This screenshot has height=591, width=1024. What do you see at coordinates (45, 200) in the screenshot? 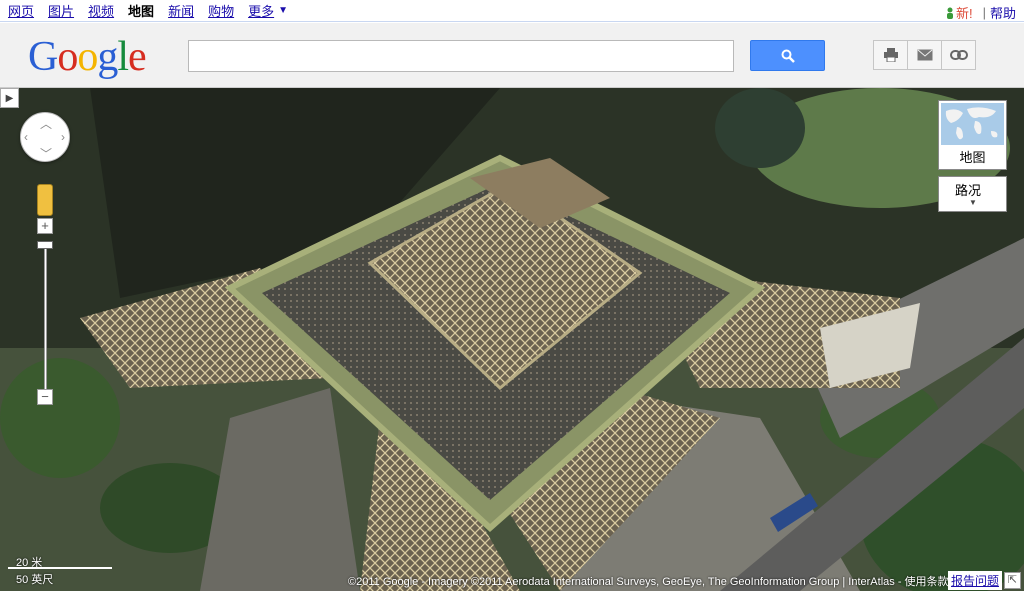
I see `pegman-icon` at bounding box center [45, 200].